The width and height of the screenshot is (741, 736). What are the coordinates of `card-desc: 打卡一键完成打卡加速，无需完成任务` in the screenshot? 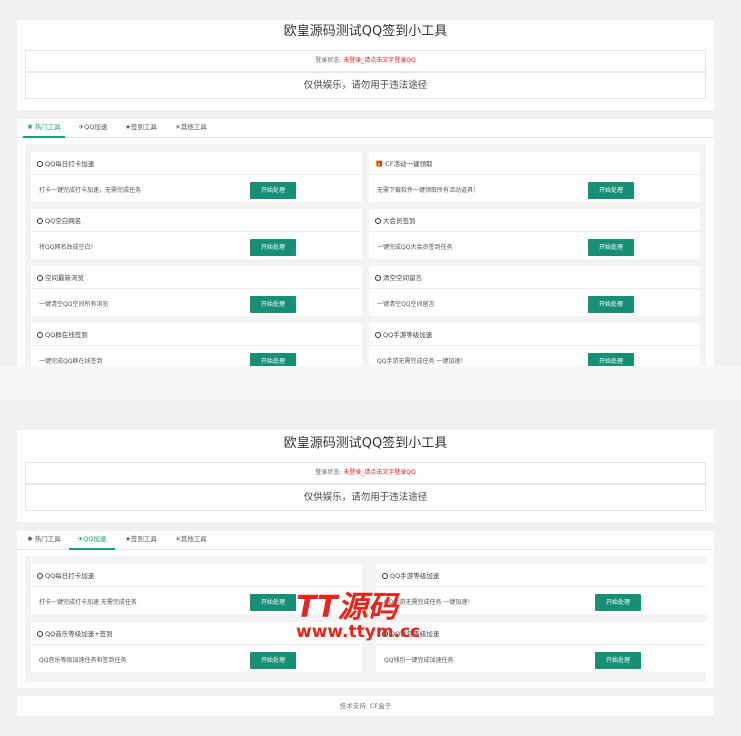 It's located at (90, 190).